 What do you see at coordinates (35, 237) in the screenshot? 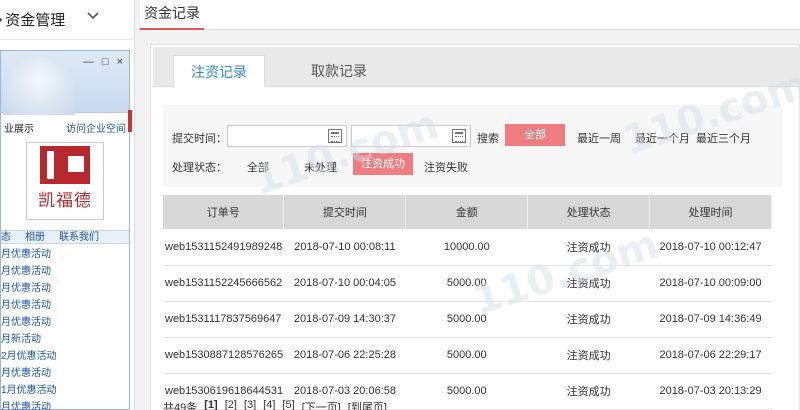
I see `qq-tab-album: 相册` at bounding box center [35, 237].